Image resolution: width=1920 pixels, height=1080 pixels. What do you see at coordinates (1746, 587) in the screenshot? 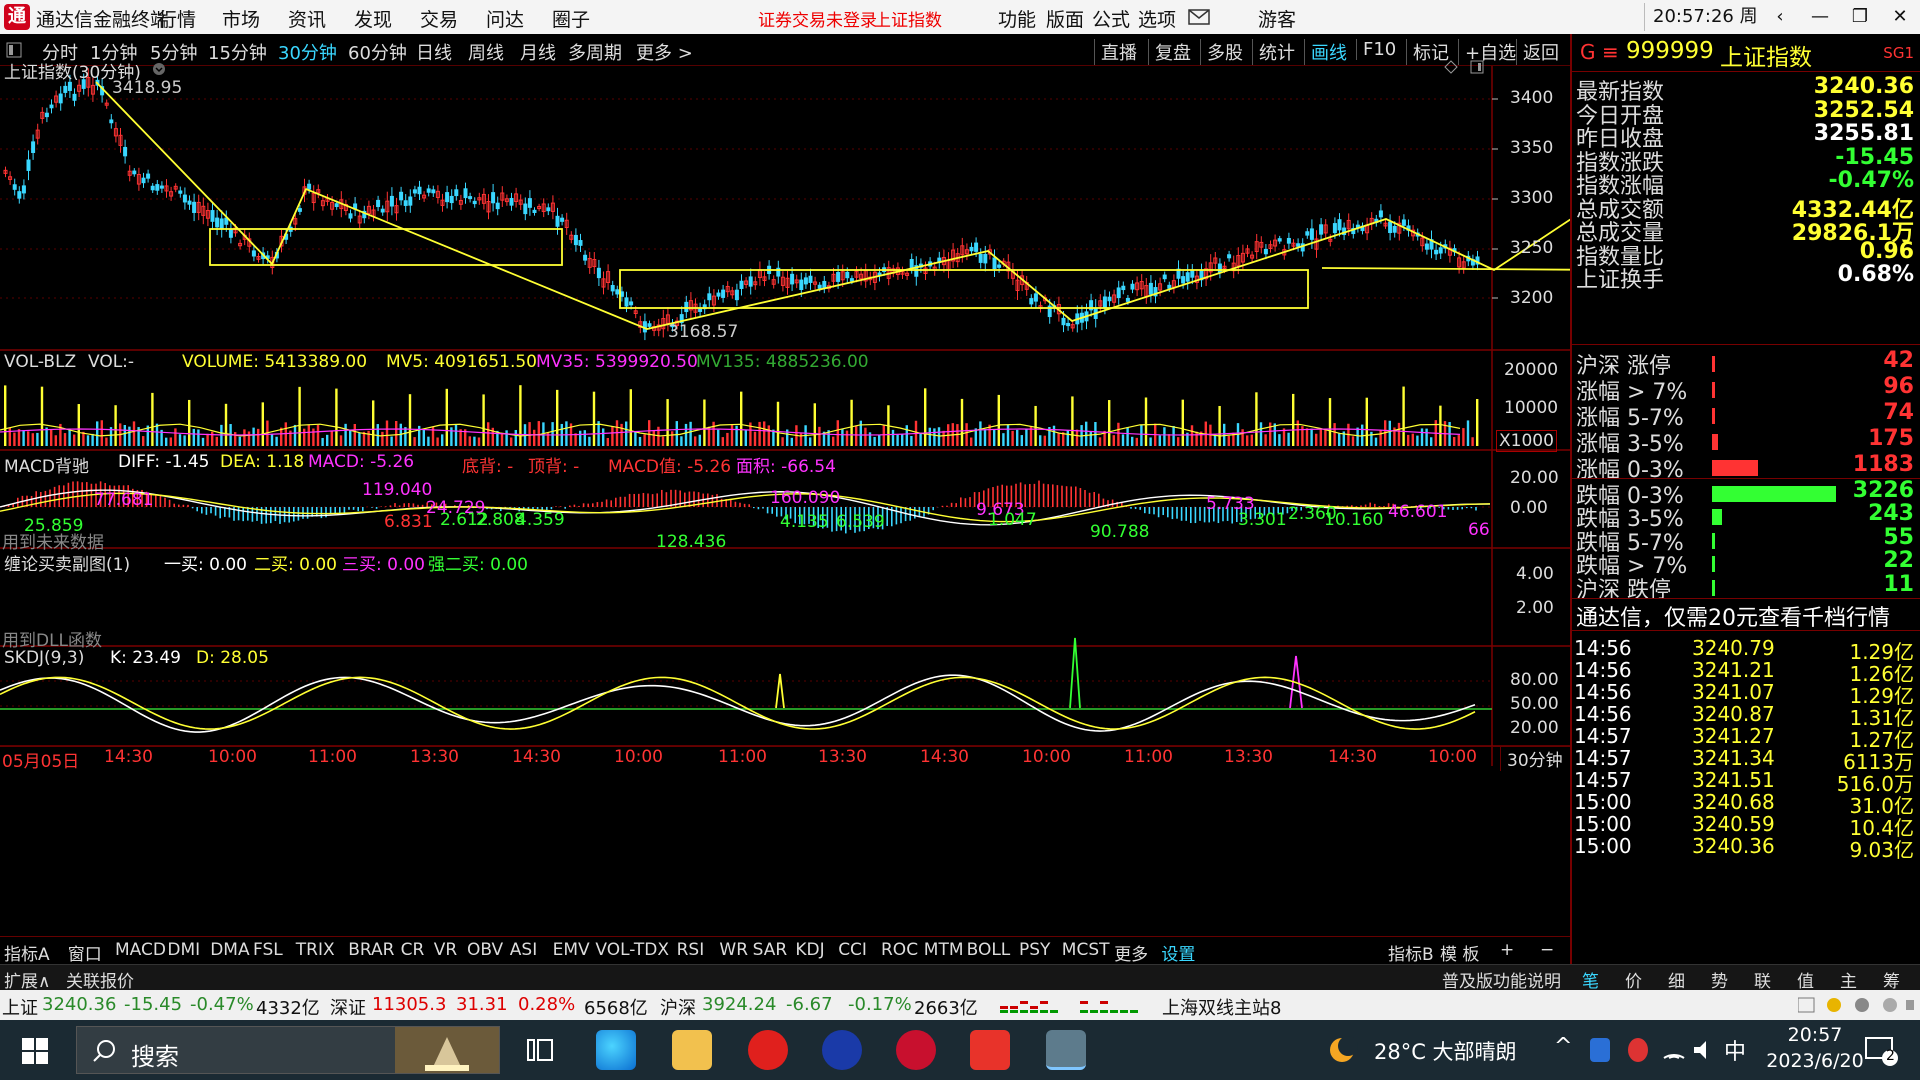
I see `breadth-row: 沪深 跌停 11` at bounding box center [1746, 587].